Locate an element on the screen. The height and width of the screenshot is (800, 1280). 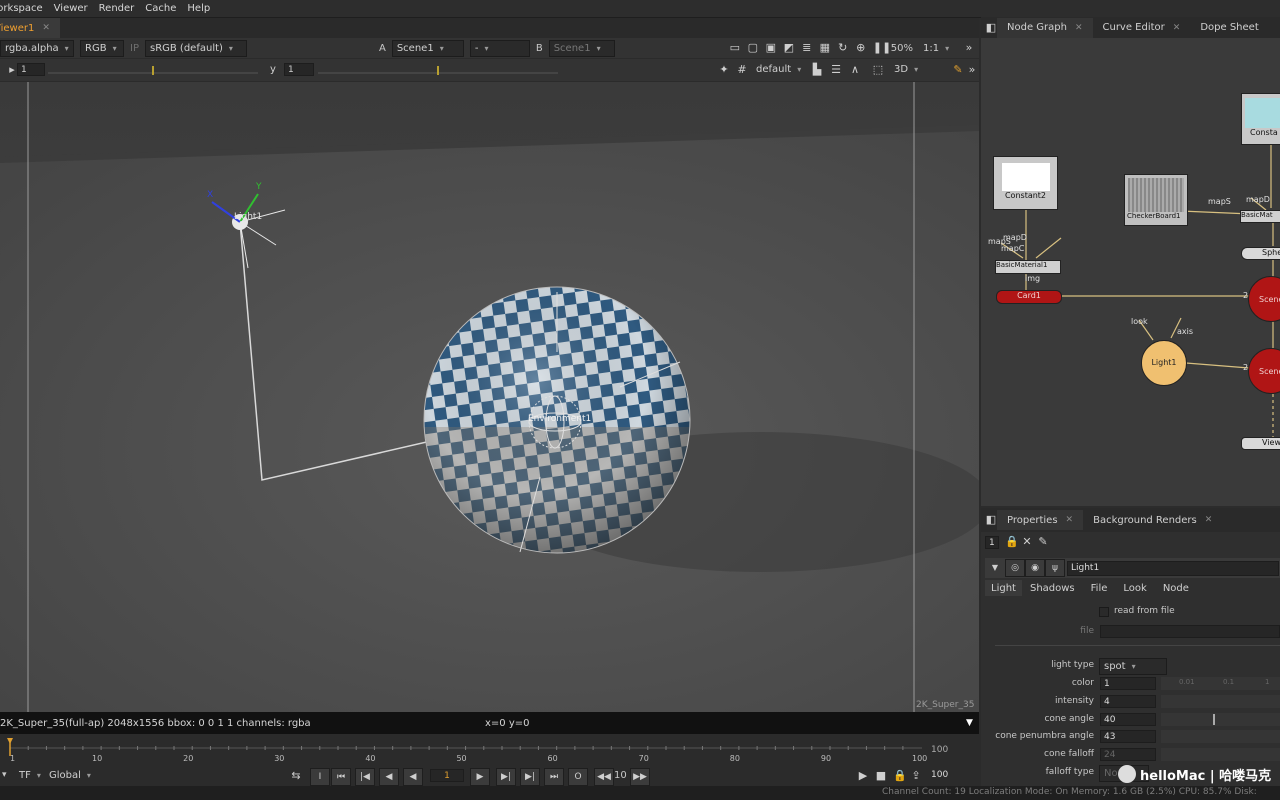
refresh-icon: ↻ is located at coordinates (843, 48).